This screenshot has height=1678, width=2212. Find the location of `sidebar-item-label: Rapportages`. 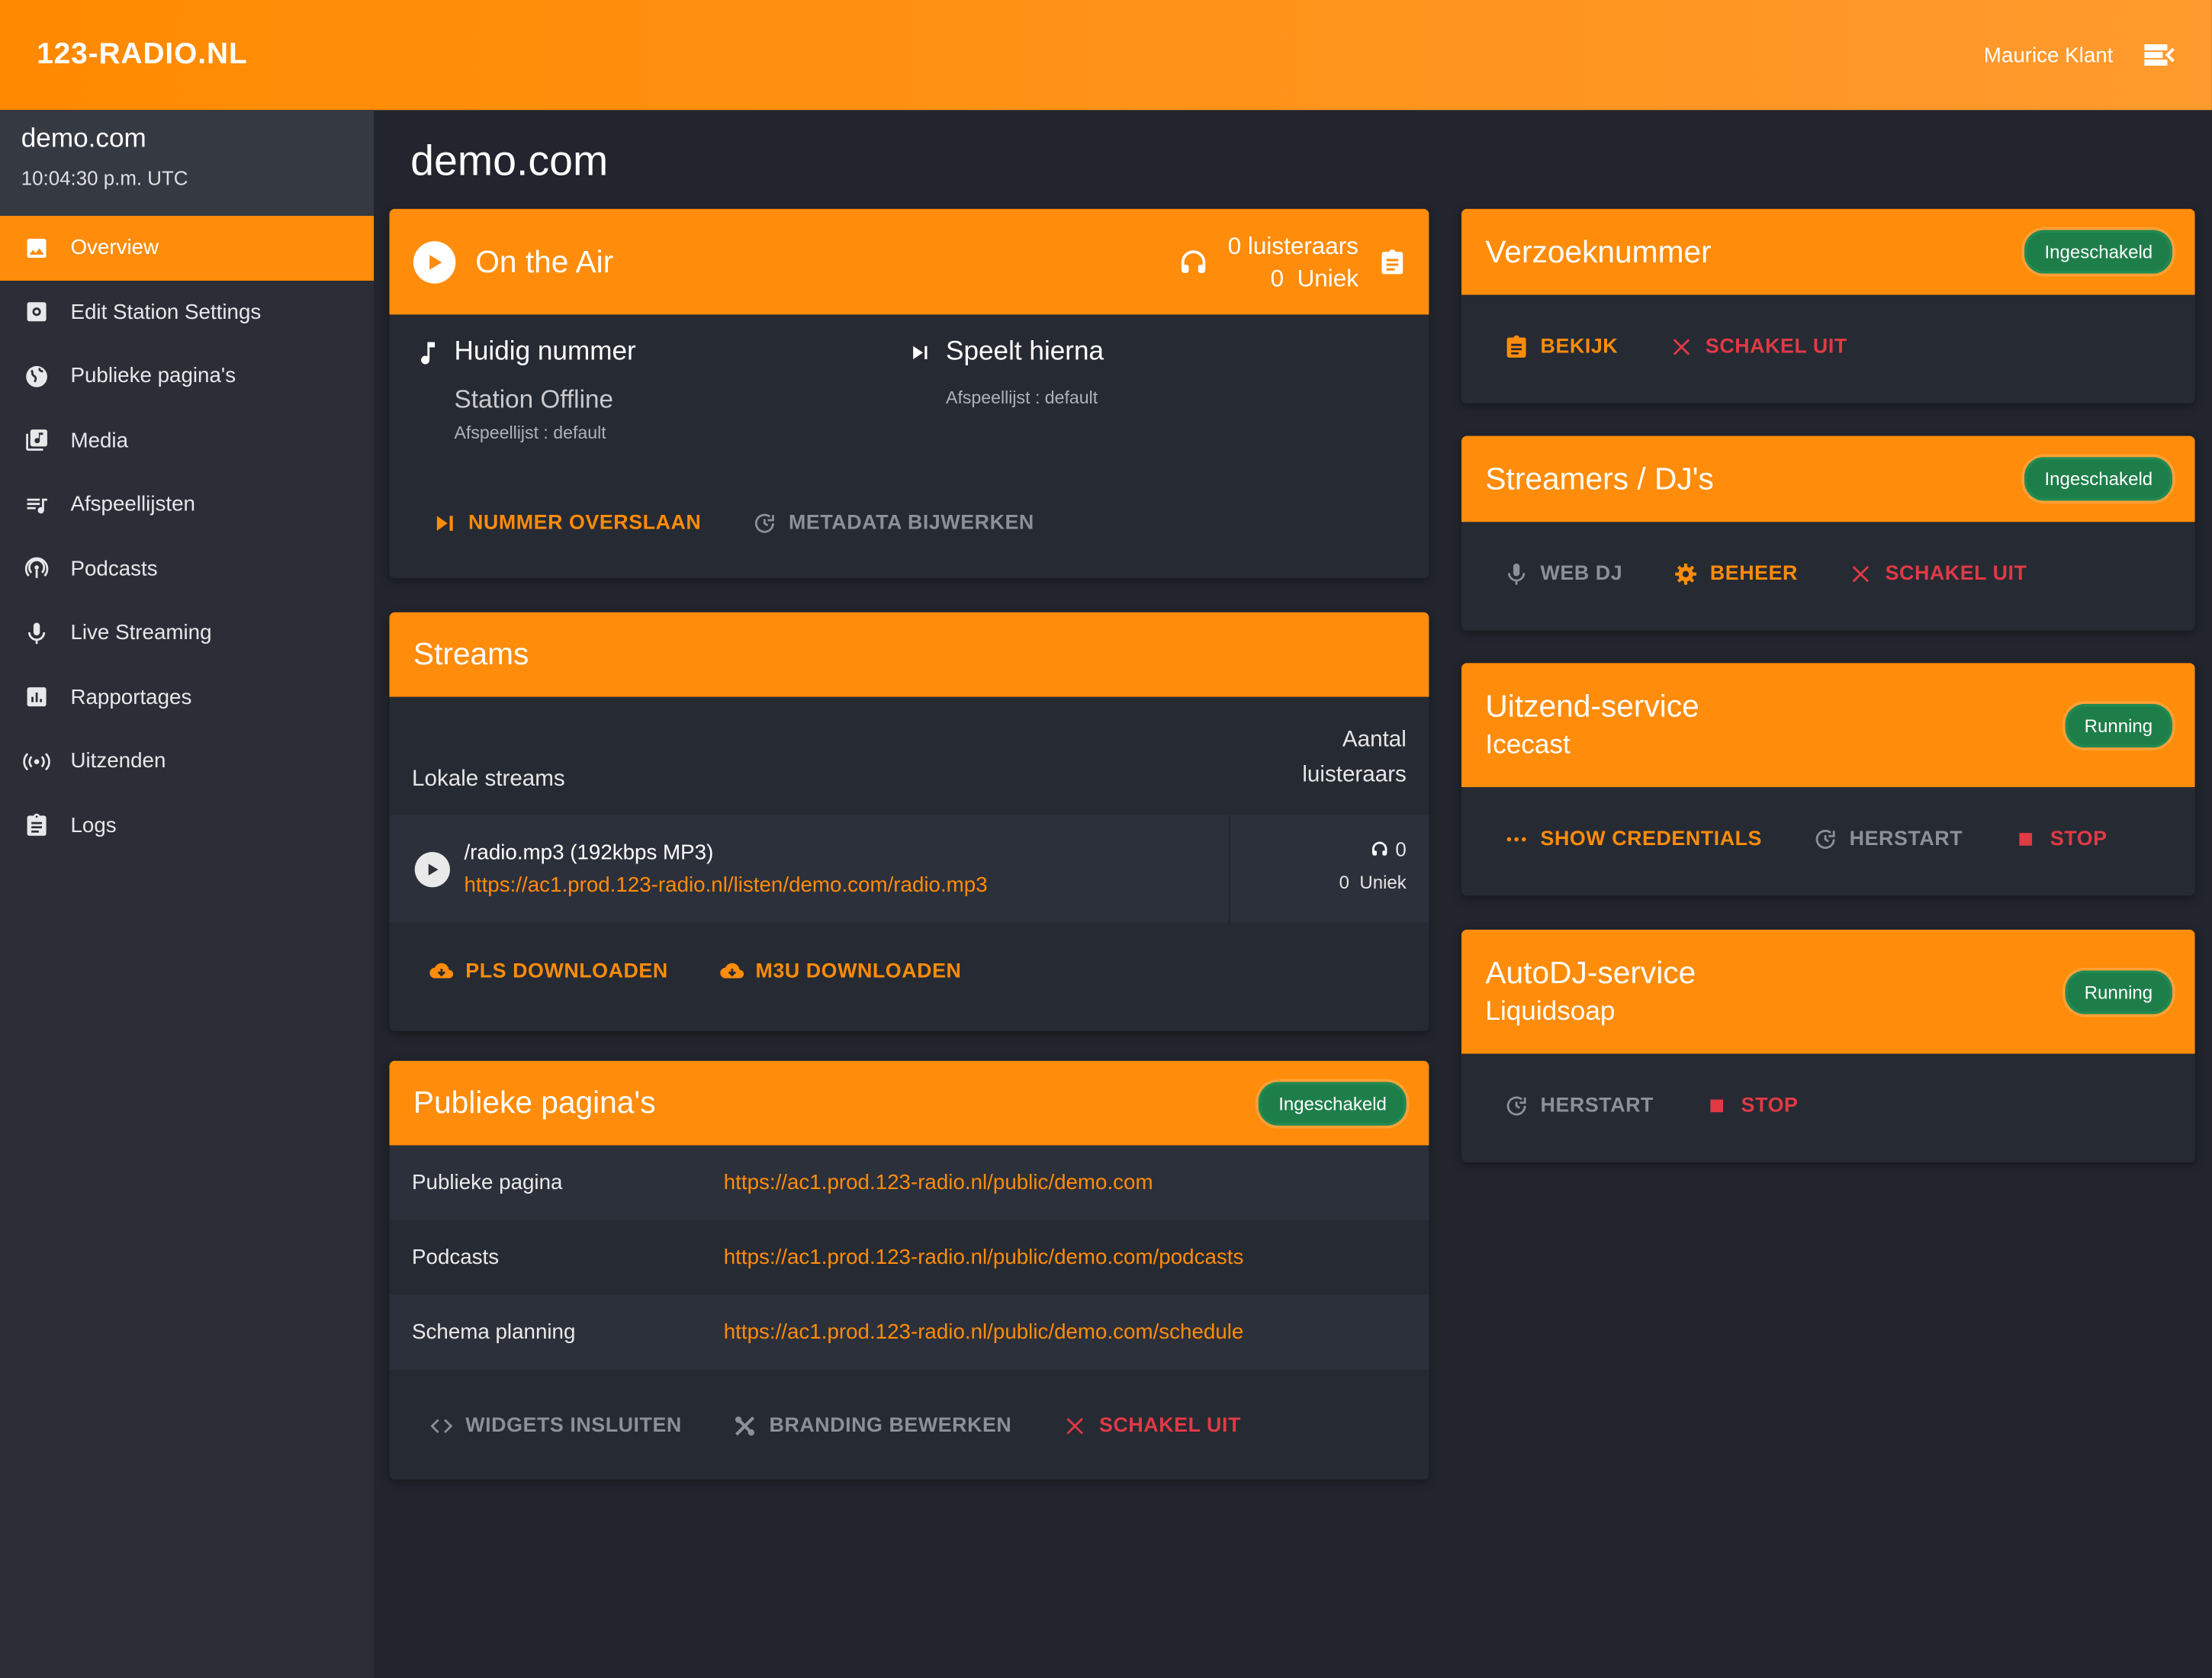

sidebar-item-label: Rapportages is located at coordinates (131, 697).